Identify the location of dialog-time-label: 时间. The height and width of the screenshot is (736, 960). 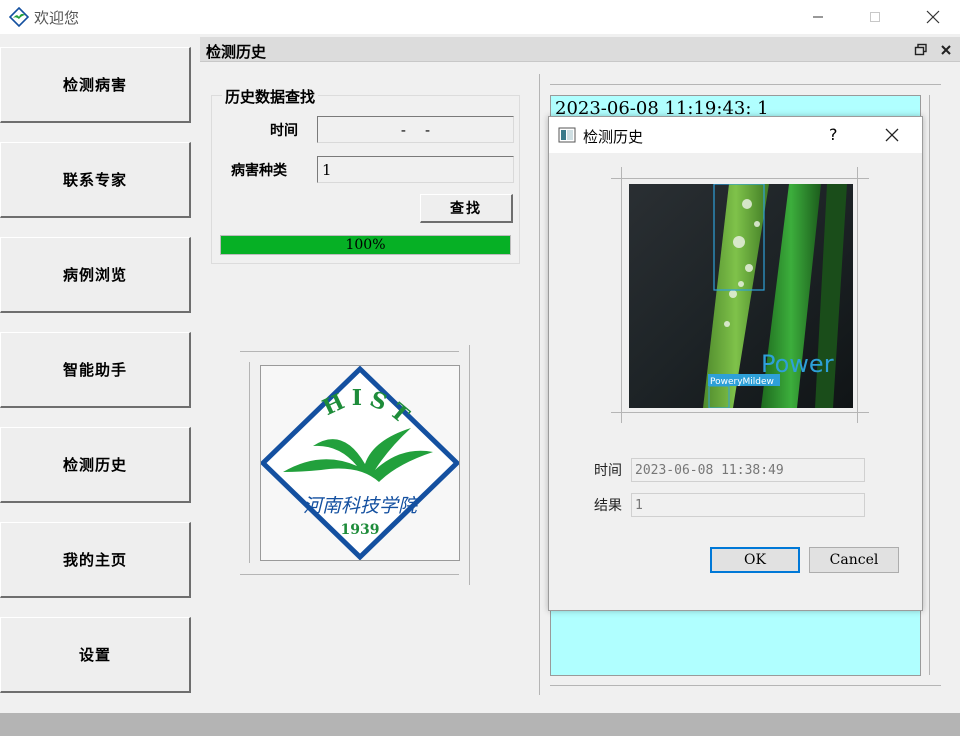
(608, 471).